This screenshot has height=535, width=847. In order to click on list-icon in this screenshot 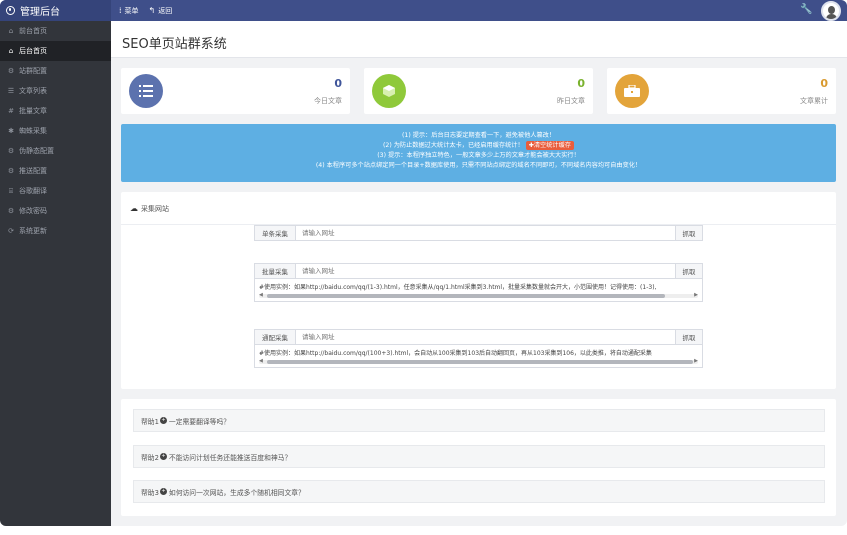, I will do `click(146, 91)`.